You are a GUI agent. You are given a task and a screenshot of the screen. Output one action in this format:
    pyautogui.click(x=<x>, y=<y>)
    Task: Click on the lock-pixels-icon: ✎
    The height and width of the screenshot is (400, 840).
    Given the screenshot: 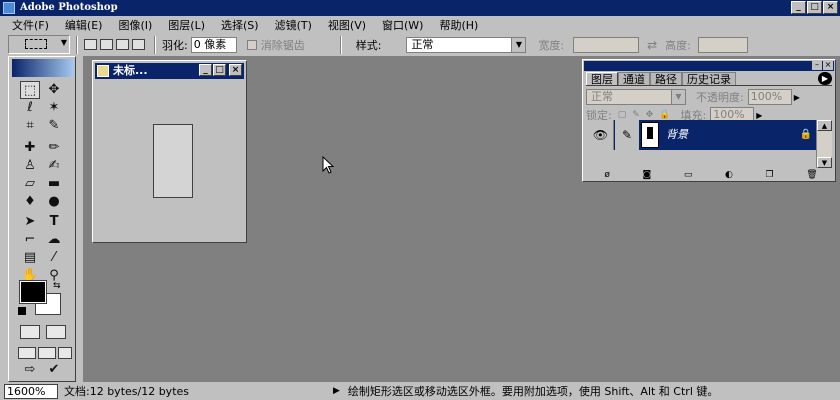 What is the action you would take?
    pyautogui.click(x=636, y=115)
    